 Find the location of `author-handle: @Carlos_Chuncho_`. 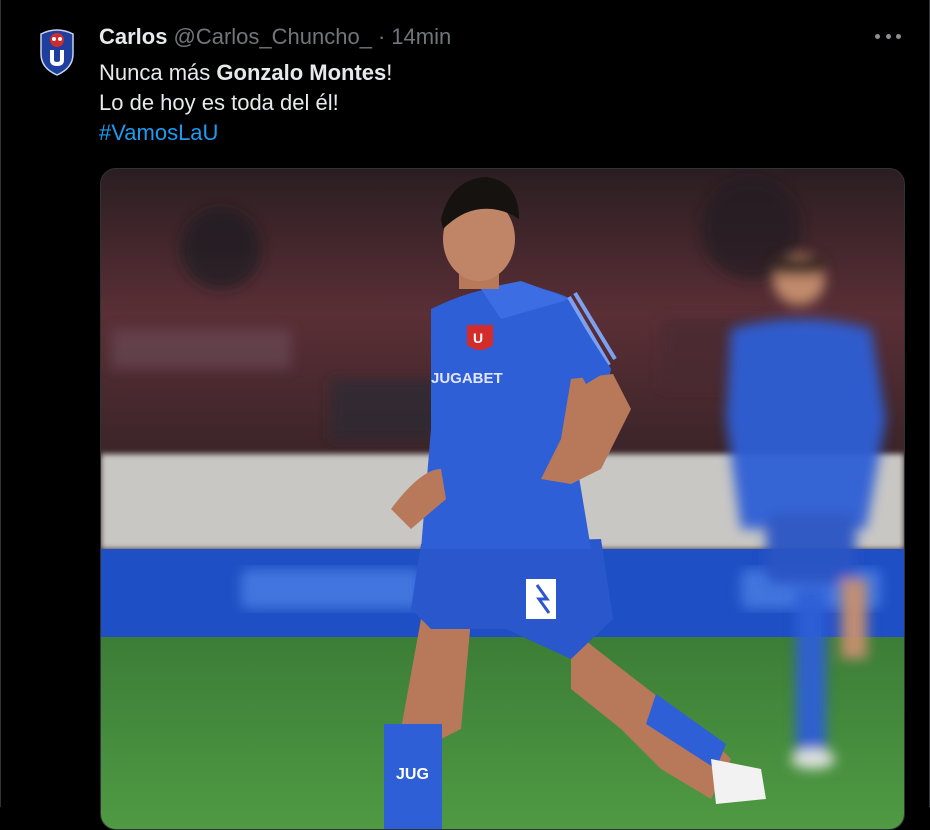

author-handle: @Carlos_Chuncho_ is located at coordinates (272, 37).